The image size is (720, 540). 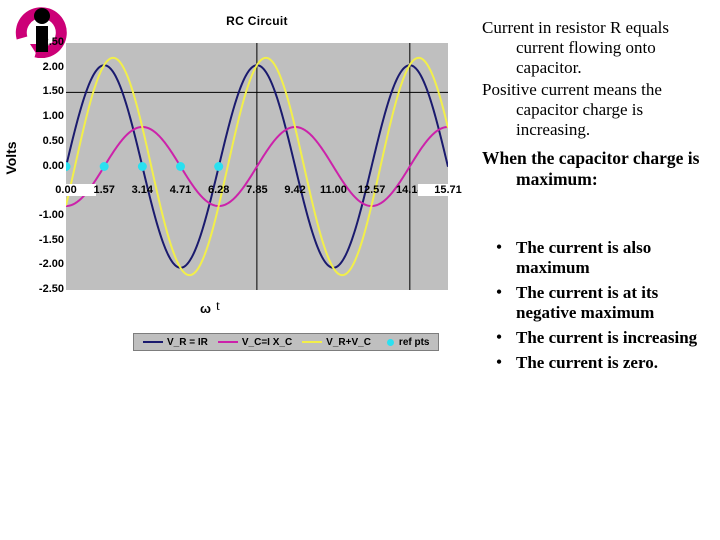 I want to click on legend-item: ref pts, so click(x=405, y=342).